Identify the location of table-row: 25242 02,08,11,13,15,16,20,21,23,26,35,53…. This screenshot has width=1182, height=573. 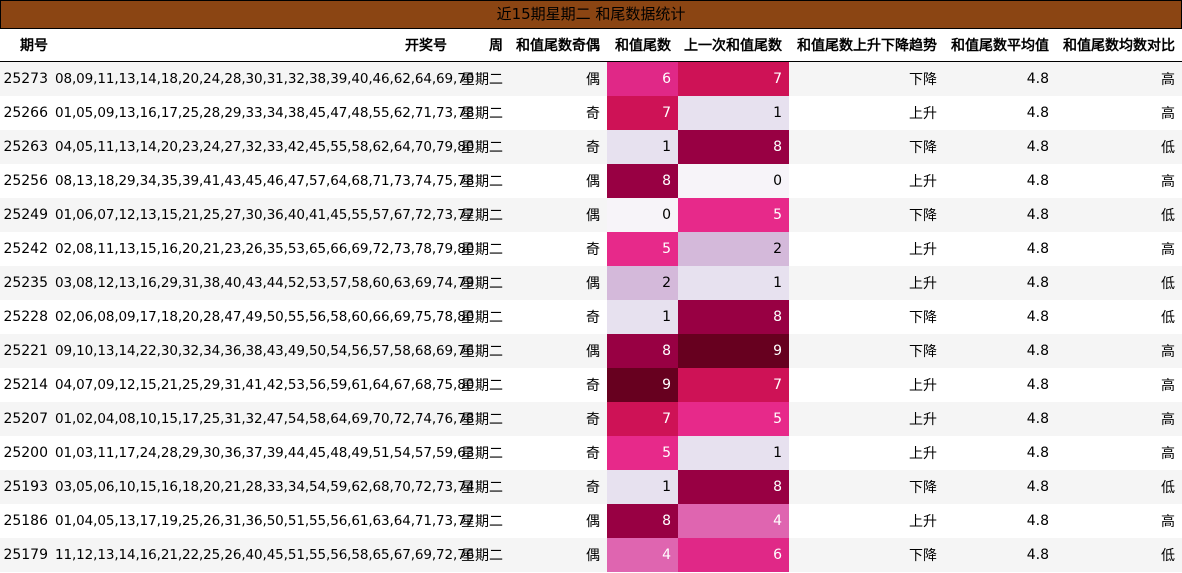
(591, 249).